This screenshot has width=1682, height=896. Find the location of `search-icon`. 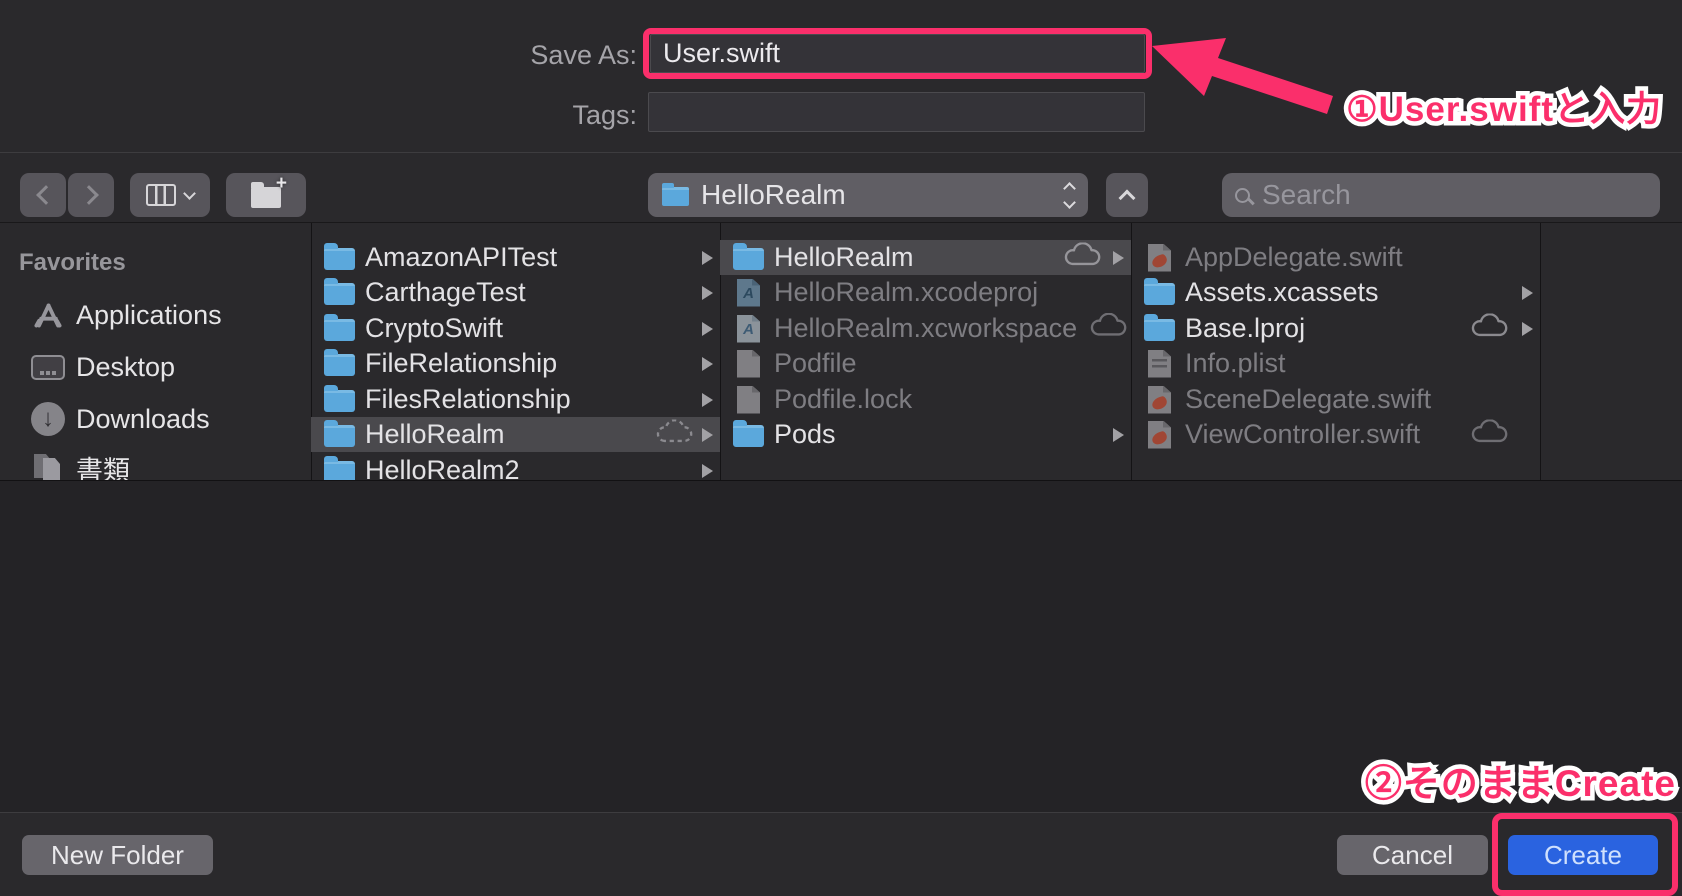

search-icon is located at coordinates (1242, 195).